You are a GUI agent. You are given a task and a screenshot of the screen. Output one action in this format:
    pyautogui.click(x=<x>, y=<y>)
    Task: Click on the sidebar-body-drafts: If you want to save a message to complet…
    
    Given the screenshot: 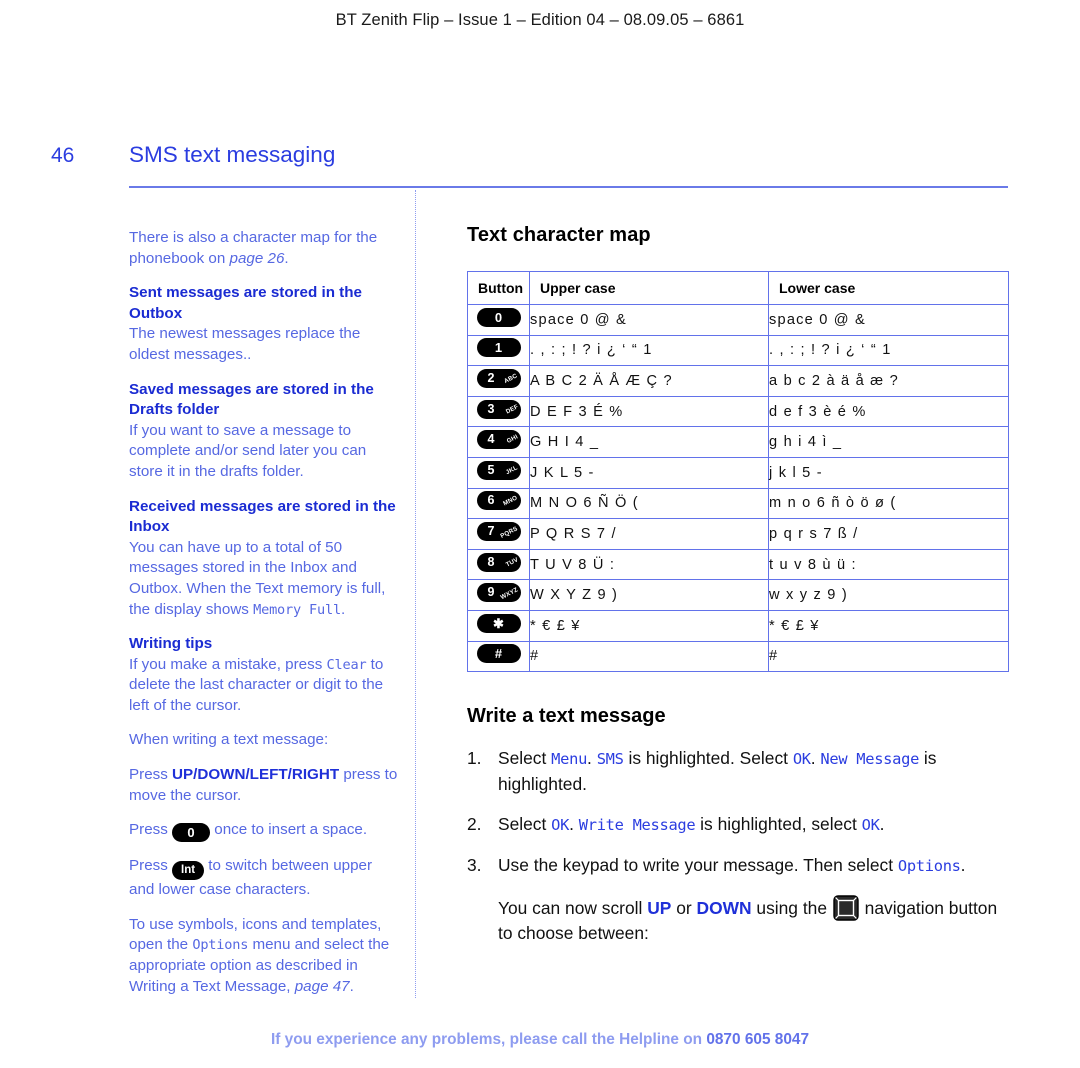 What is the action you would take?
    pyautogui.click(x=248, y=450)
    